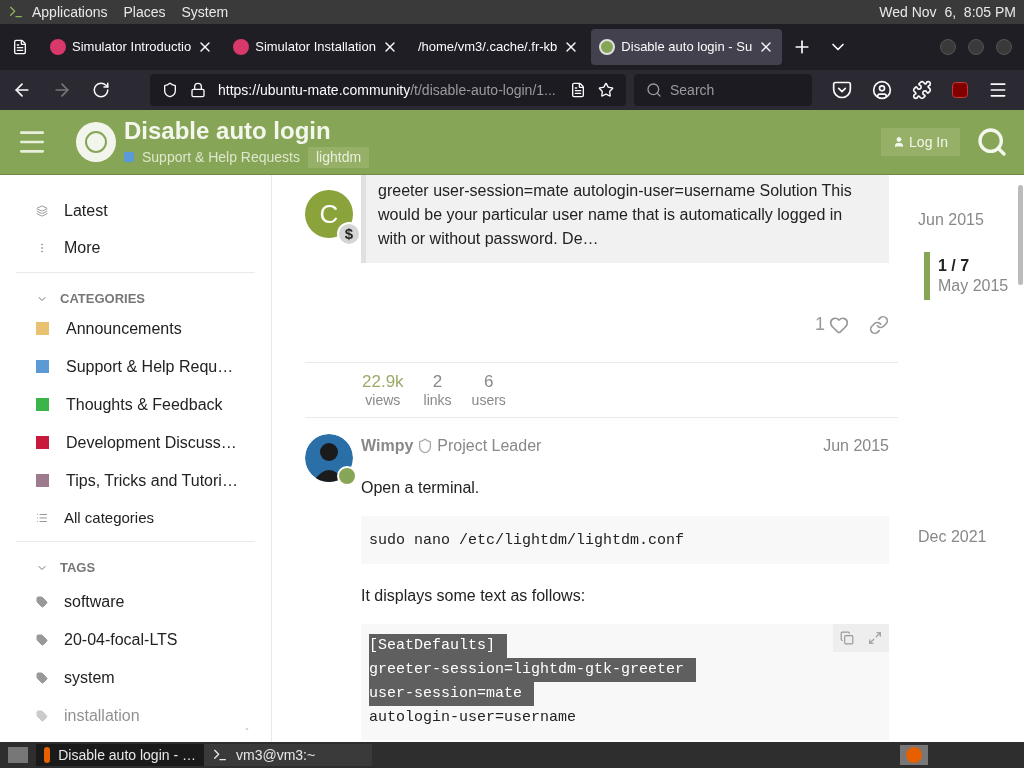  Describe the element at coordinates (879, 324) in the screenshot. I see `link-icon` at that location.